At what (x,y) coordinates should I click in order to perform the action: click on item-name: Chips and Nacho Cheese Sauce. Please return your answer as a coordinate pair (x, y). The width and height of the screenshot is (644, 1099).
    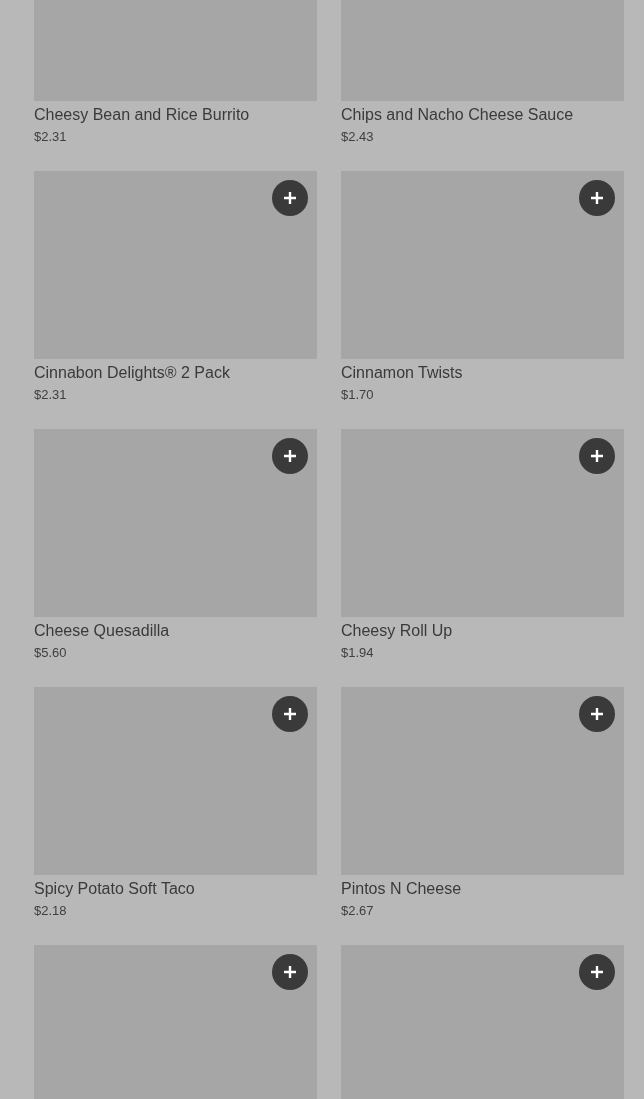
    Looking at the image, I should click on (458, 115).